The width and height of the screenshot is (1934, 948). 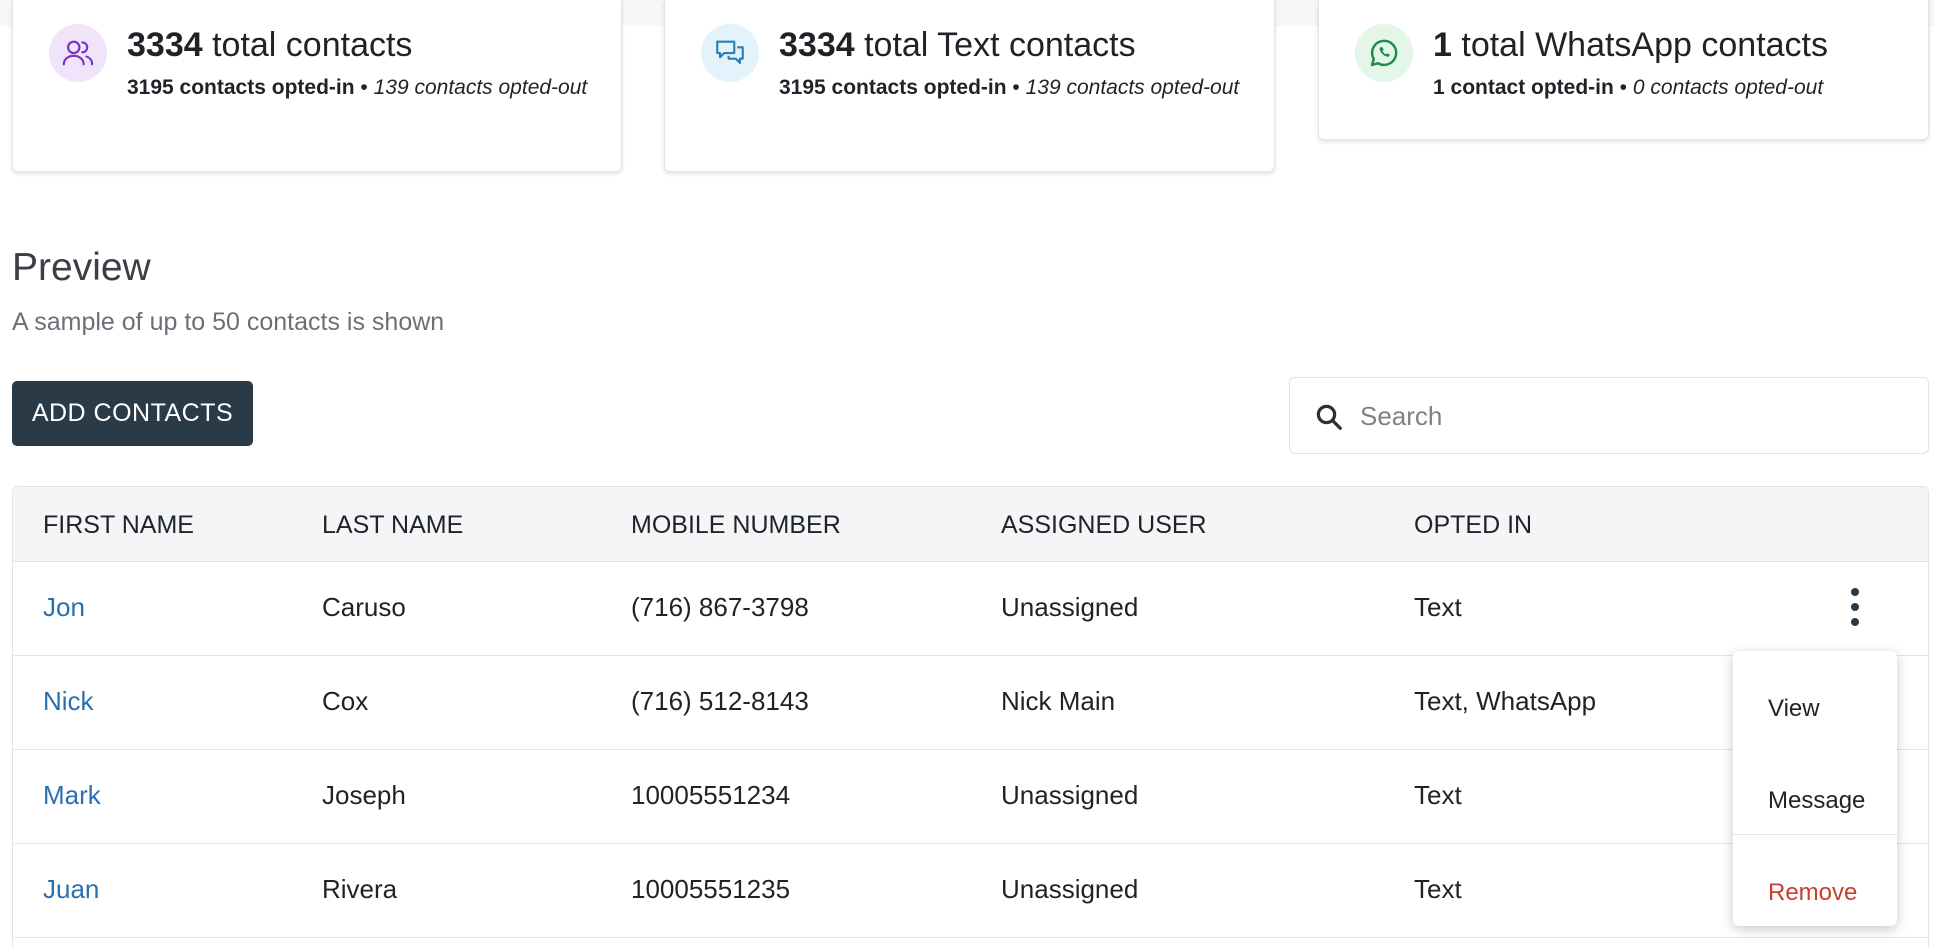 I want to click on column-header-last-name: LAST NAME, so click(x=392, y=525).